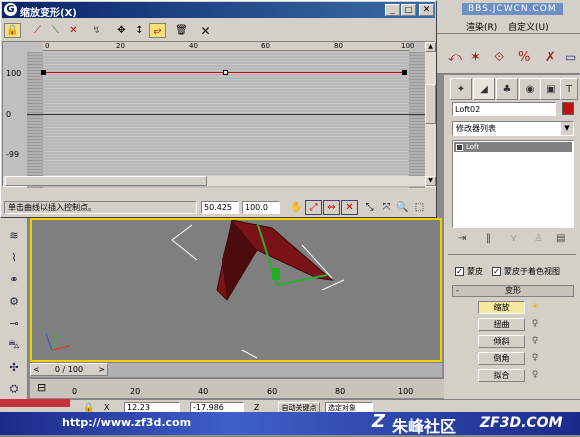 The height and width of the screenshot is (437, 580). Describe the element at coordinates (205, 30) in the screenshot. I see `reset-curve-icon: ✕` at that location.